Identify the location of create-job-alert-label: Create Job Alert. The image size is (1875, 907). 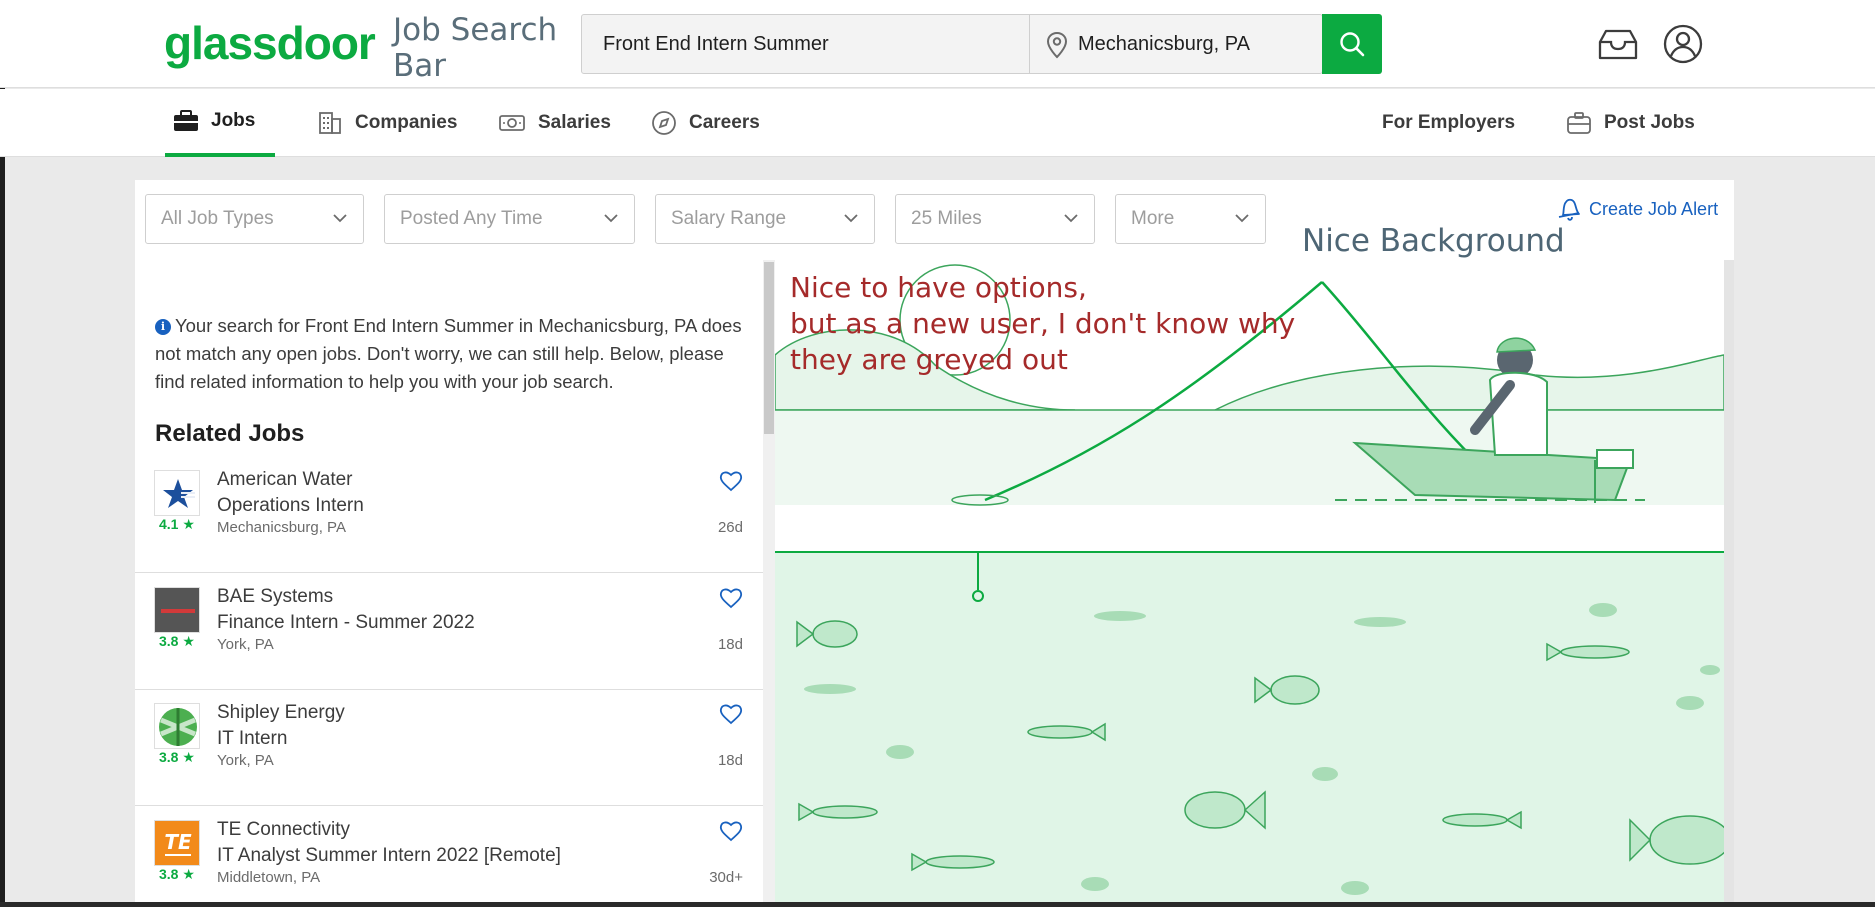
(1654, 208).